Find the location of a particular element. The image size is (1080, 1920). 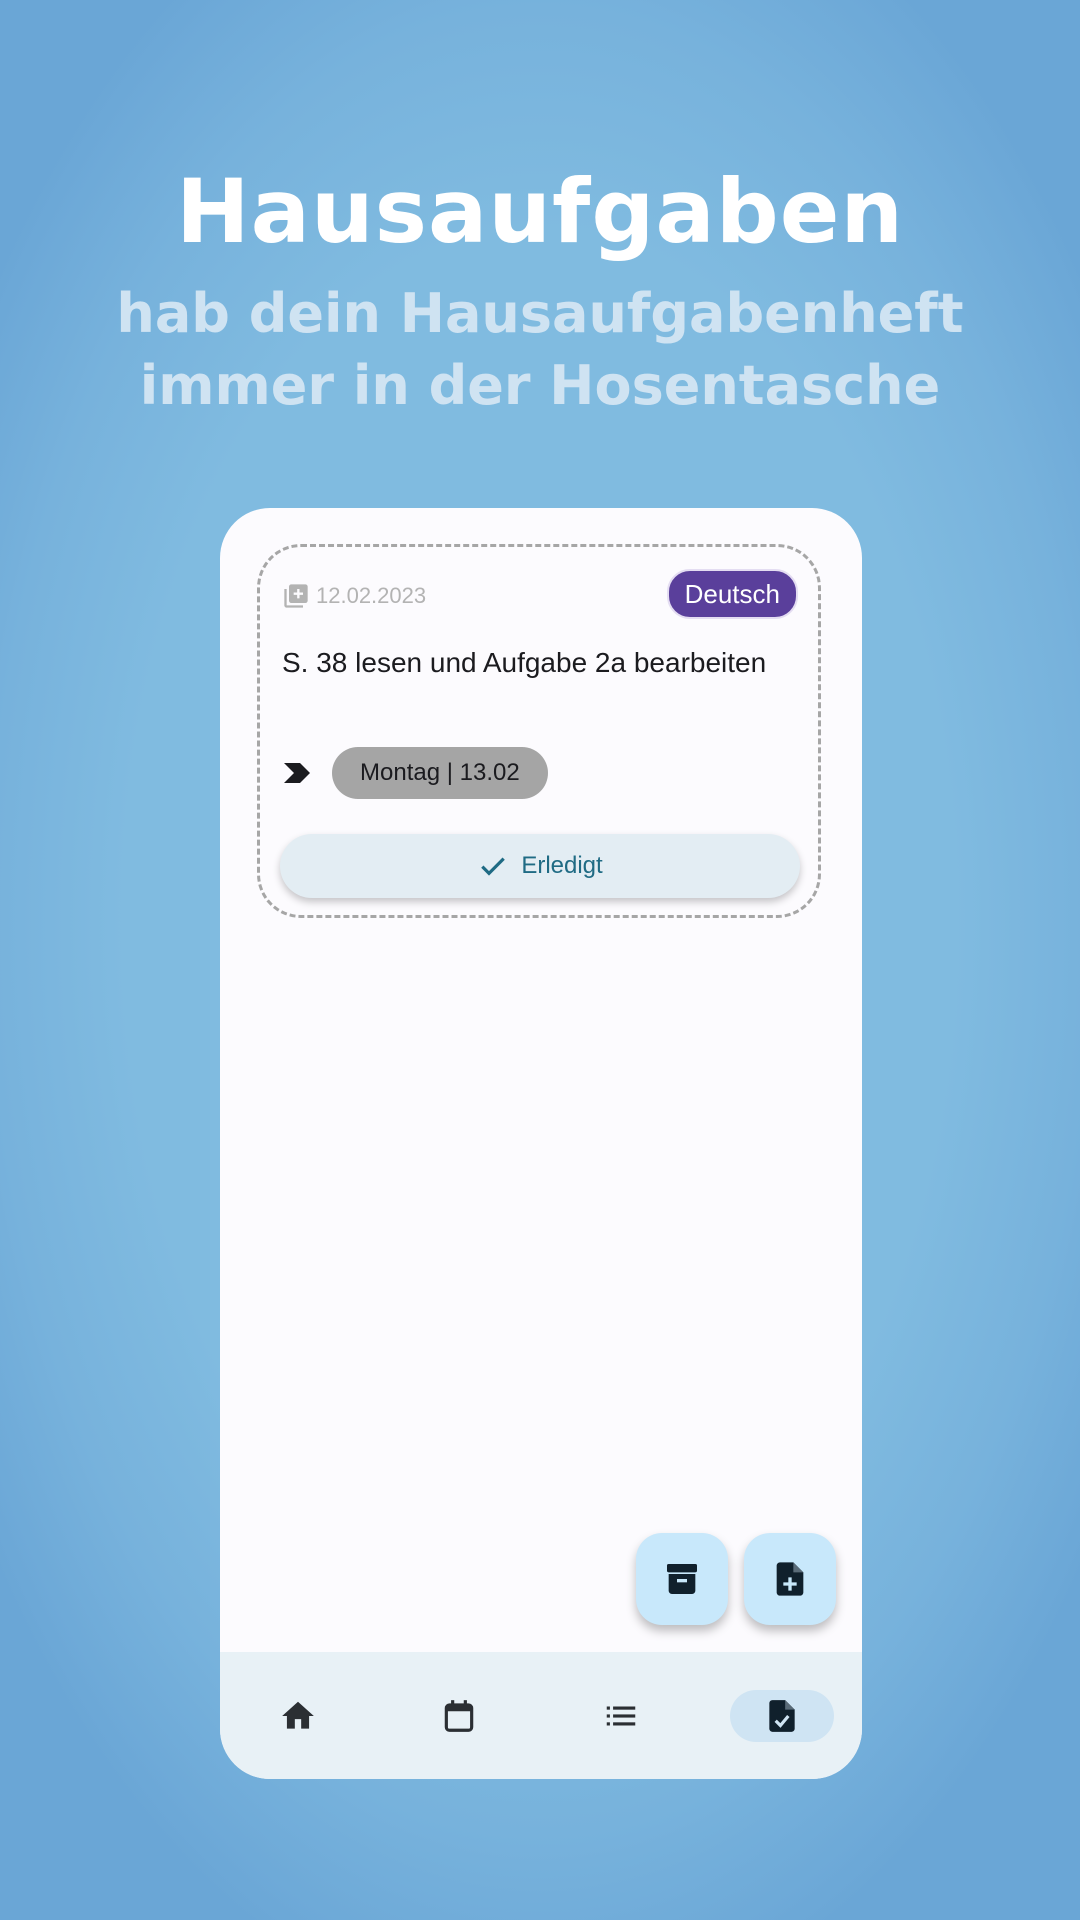

add-document-icon is located at coordinates (790, 1579).